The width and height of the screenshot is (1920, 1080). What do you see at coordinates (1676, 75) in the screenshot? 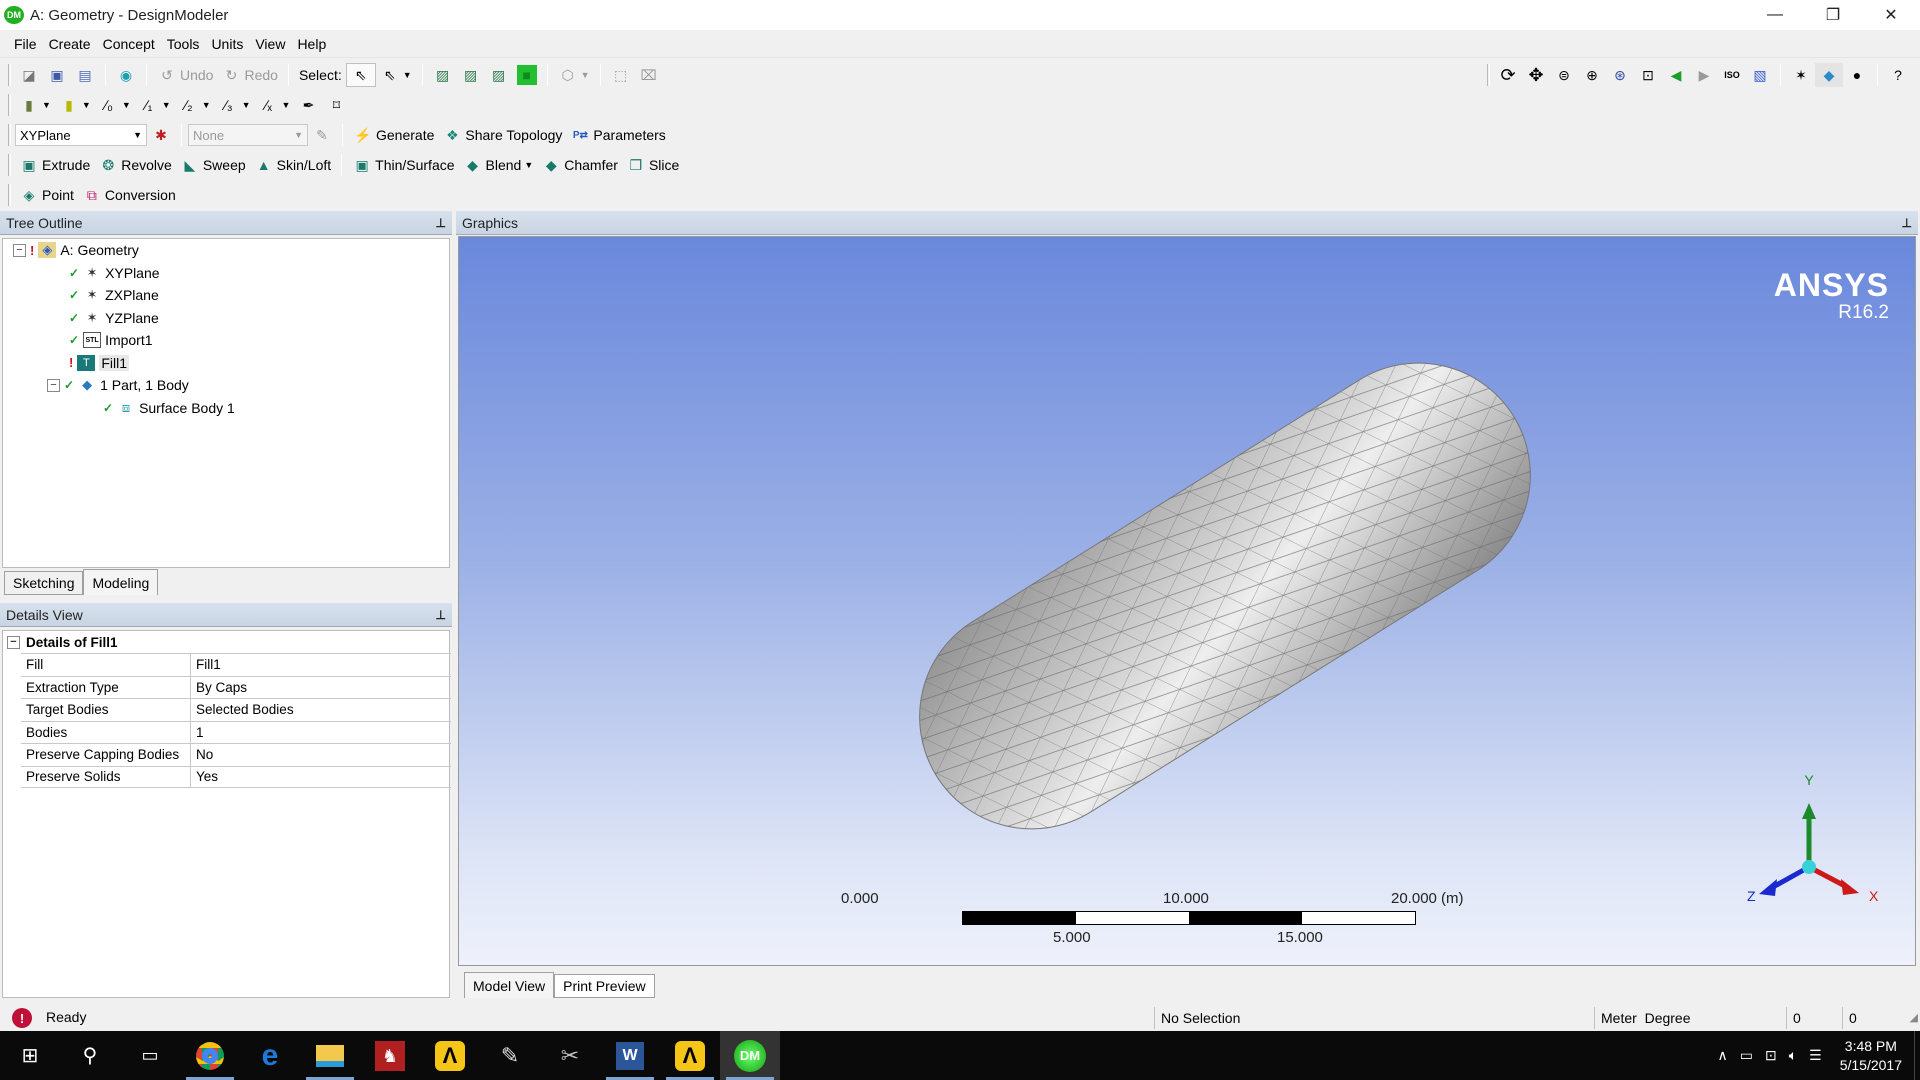
I see `previous-view-button: ◀` at bounding box center [1676, 75].